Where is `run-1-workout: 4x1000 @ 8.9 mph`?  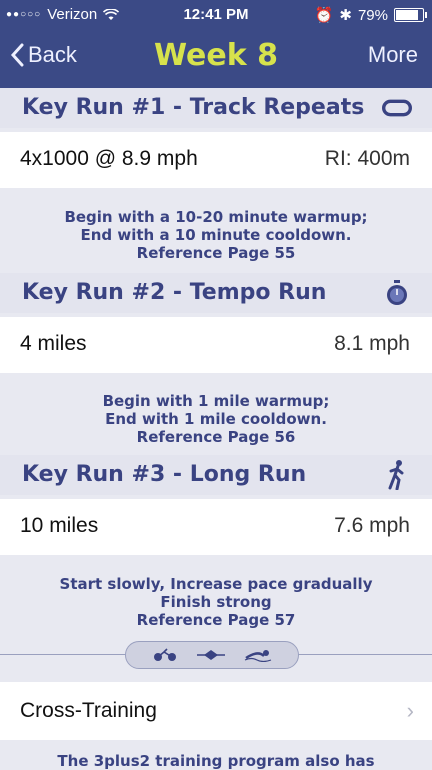 run-1-workout: 4x1000 @ 8.9 mph is located at coordinates (109, 158).